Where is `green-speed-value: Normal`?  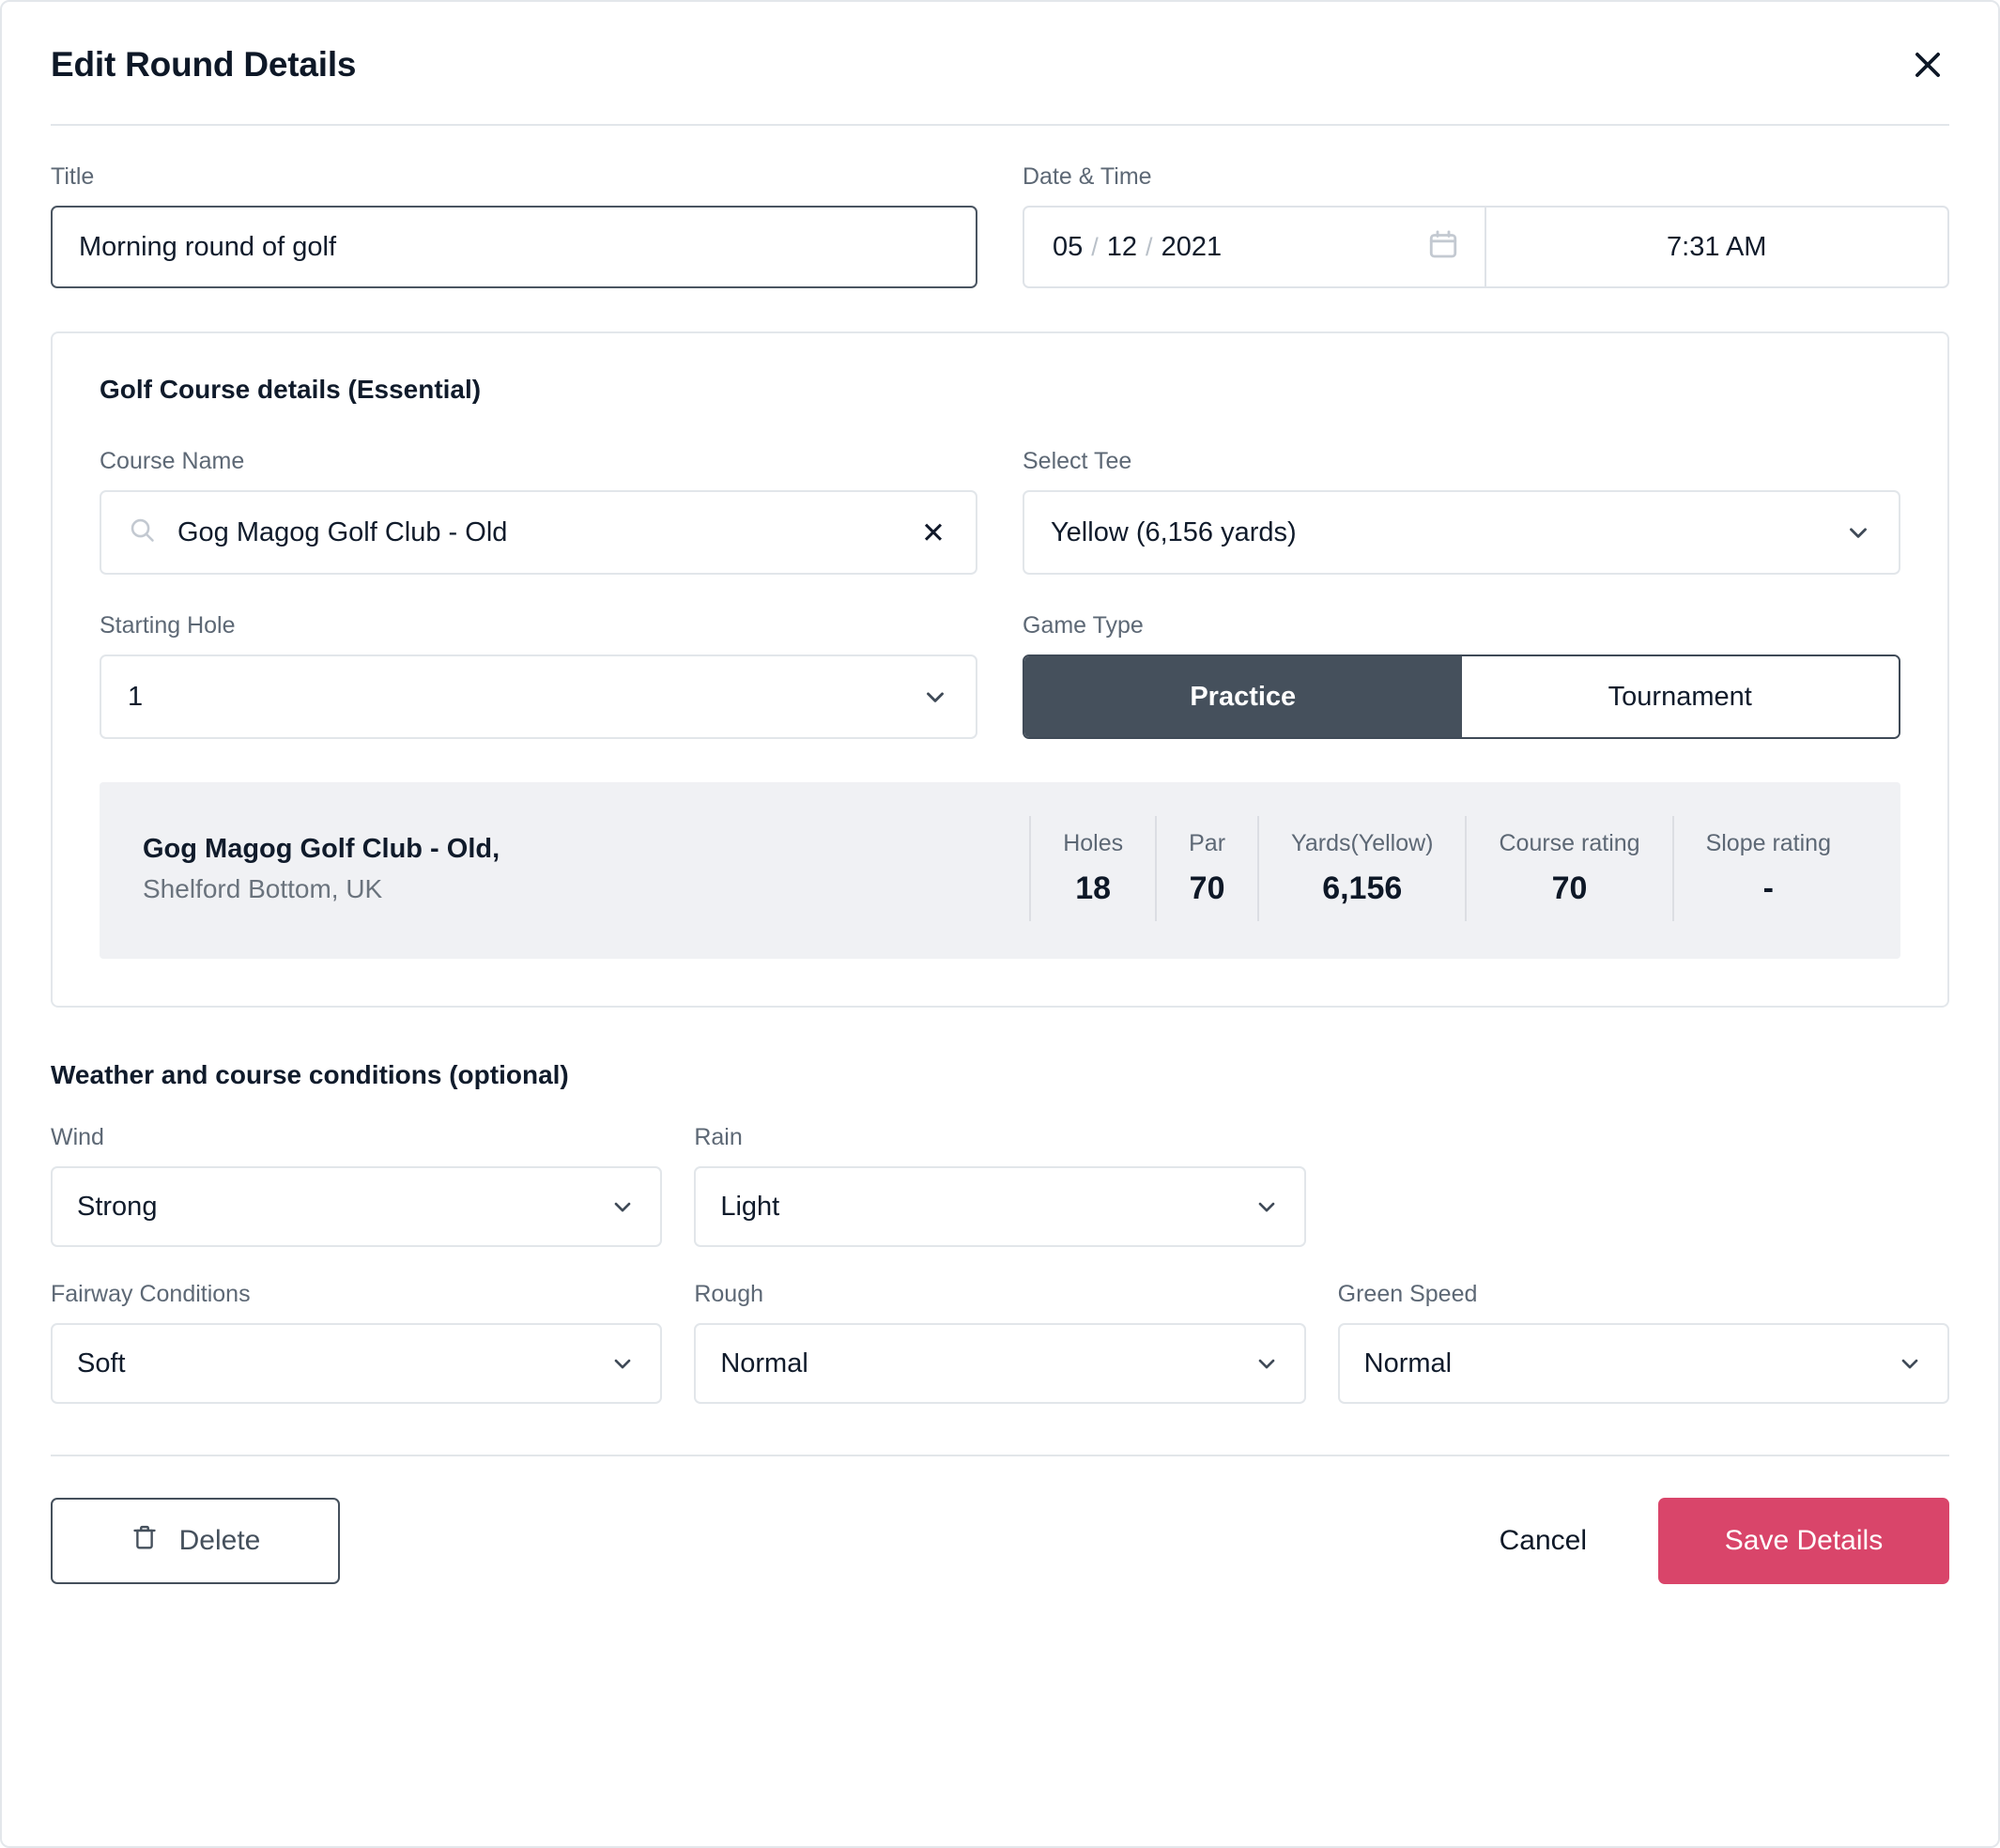
green-speed-value: Normal is located at coordinates (1408, 1363).